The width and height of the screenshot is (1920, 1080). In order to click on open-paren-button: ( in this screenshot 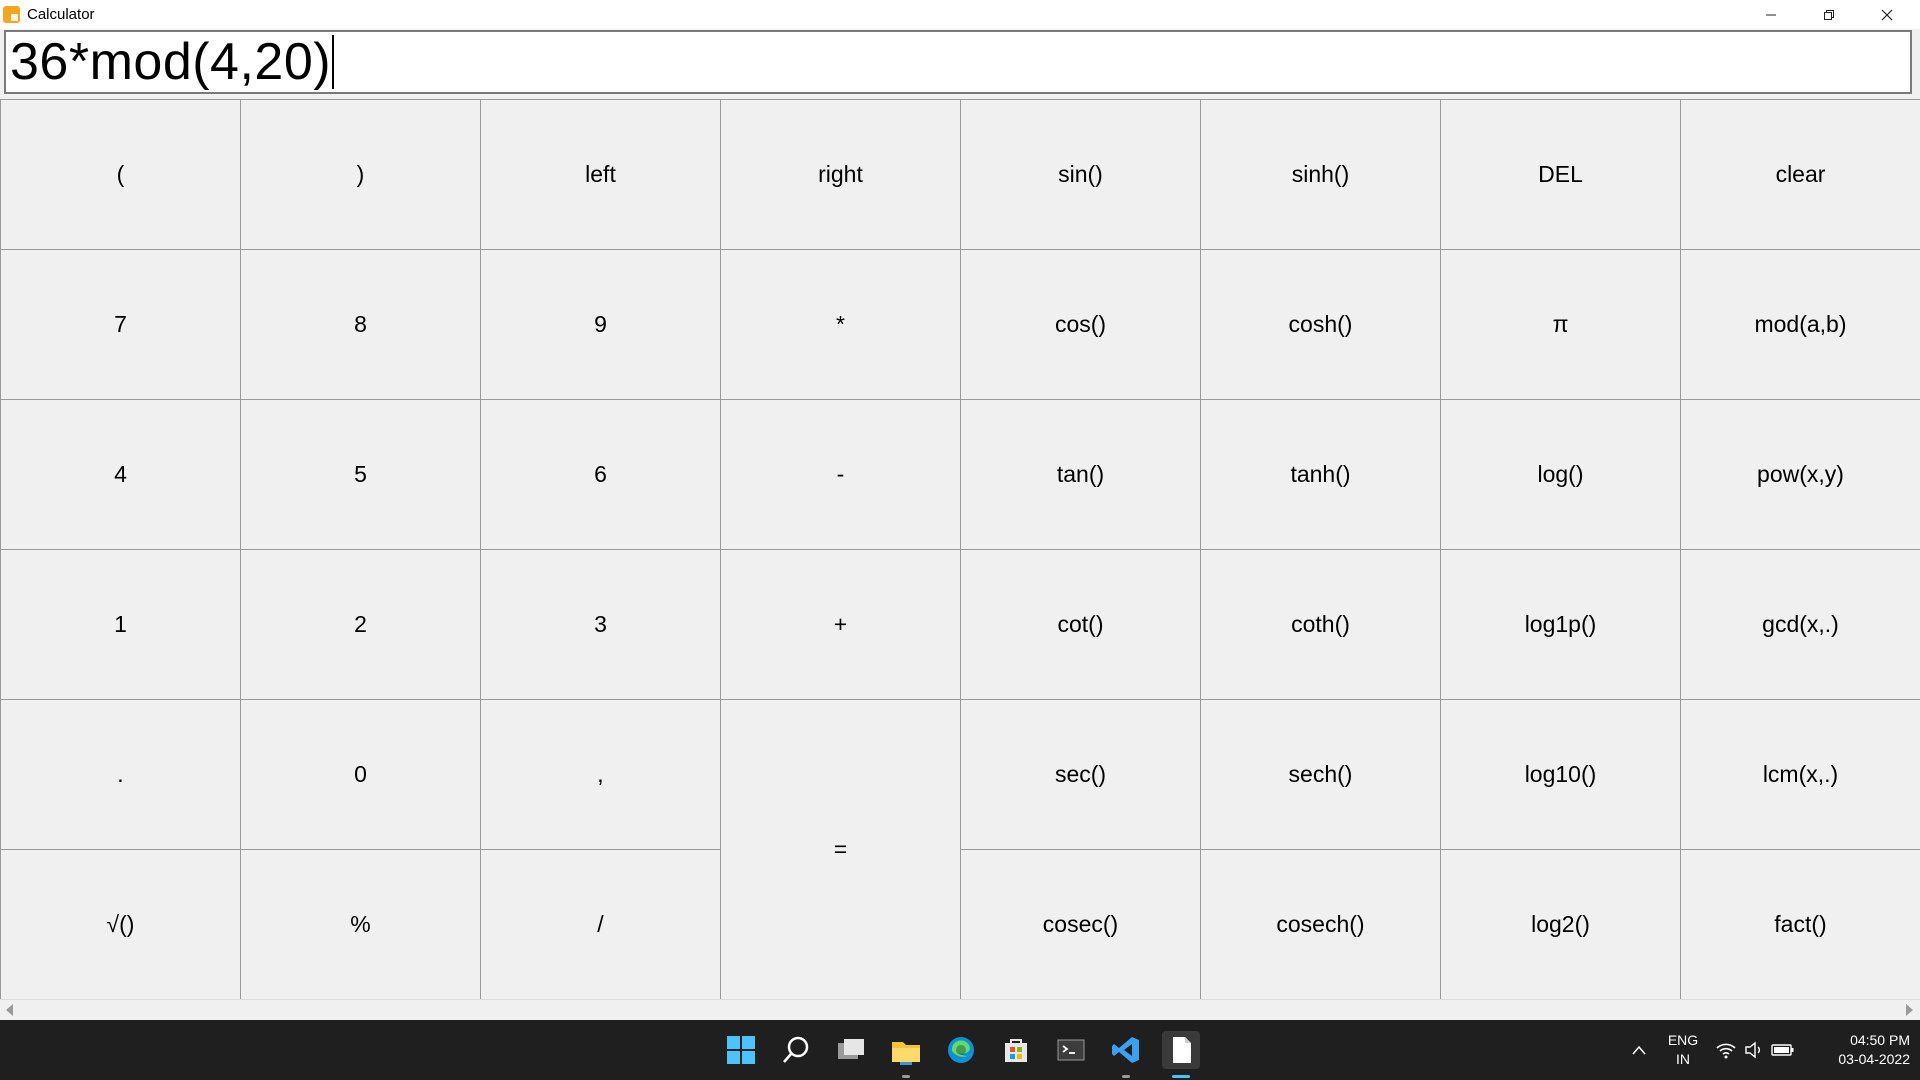, I will do `click(120, 174)`.